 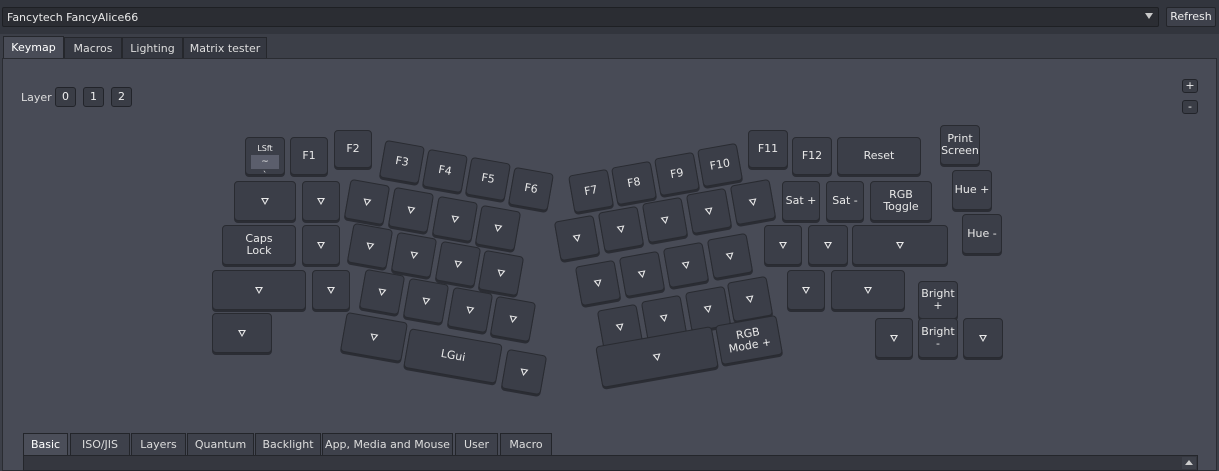 I want to click on tab-matrix-tester: Matrix tester, so click(x=225, y=48).